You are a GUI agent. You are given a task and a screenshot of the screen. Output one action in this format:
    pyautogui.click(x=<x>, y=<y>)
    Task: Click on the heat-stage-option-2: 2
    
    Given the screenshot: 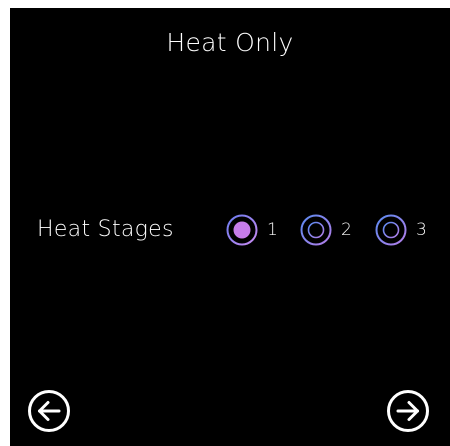 What is the action you would take?
    pyautogui.click(x=326, y=230)
    